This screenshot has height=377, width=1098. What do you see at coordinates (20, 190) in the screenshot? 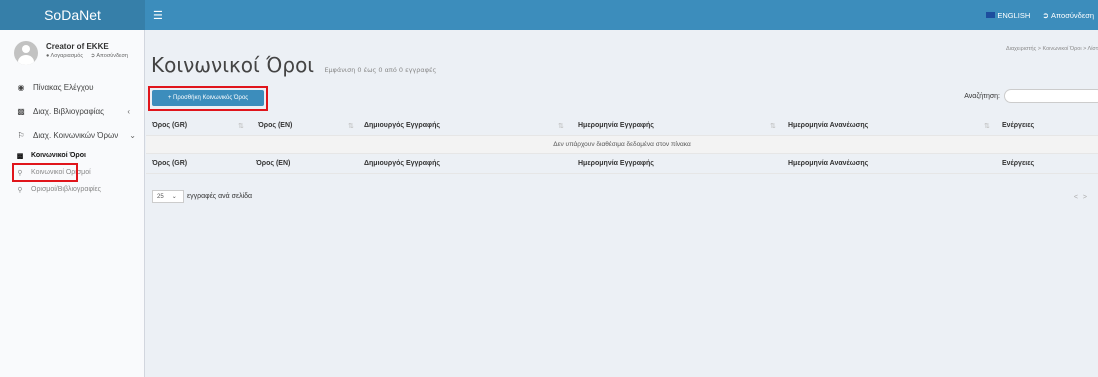
I see `pin-icon: ⚲` at bounding box center [20, 190].